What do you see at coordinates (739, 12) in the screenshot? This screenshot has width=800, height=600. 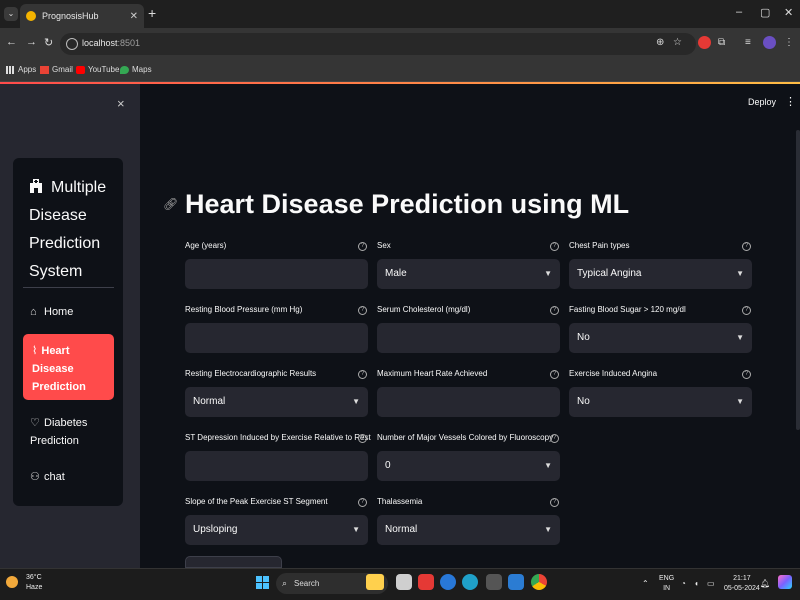 I see `minimize-icon: –` at bounding box center [739, 12].